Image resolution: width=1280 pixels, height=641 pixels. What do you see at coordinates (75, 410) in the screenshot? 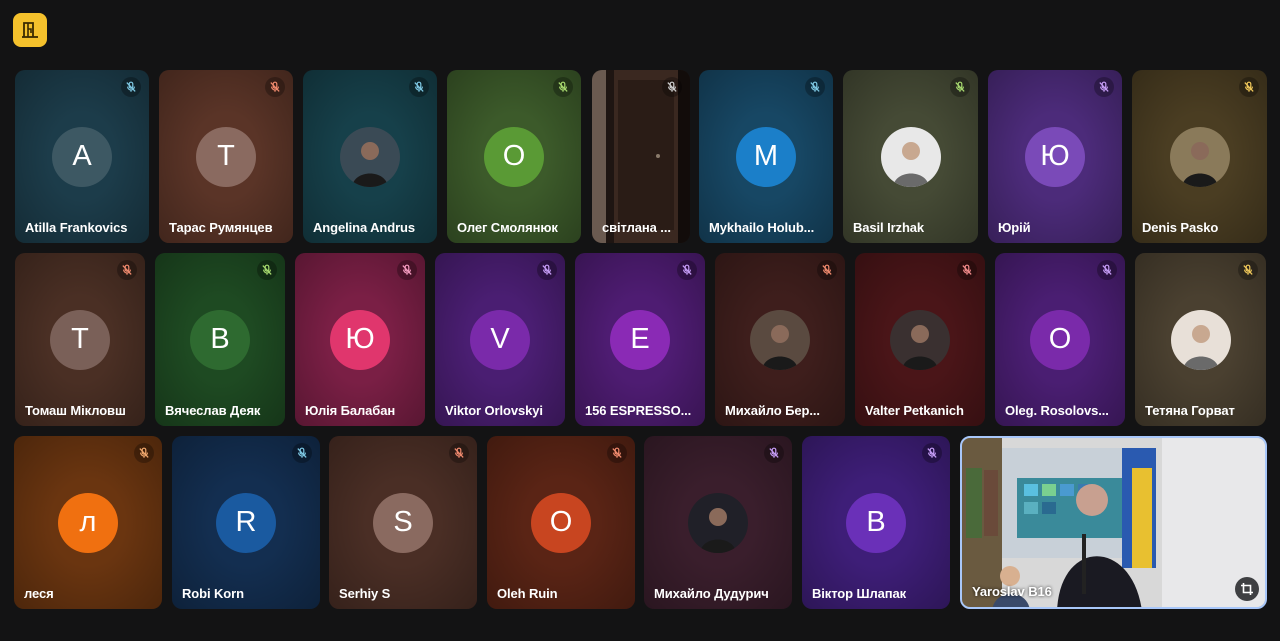
I see `participant-name: Томаш Мікловш` at bounding box center [75, 410].